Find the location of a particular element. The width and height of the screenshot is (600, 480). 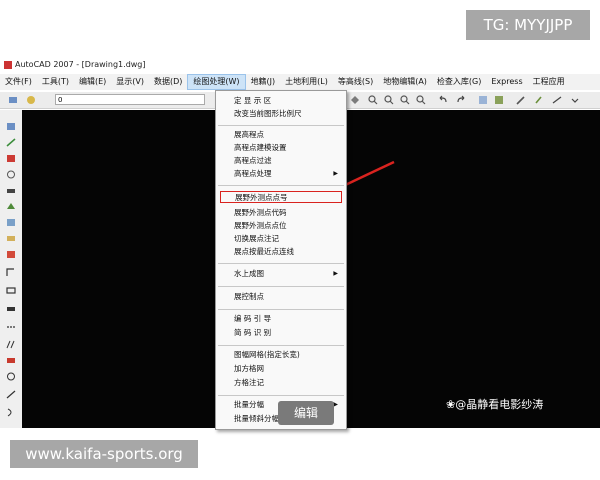

menu-item-label: 编 码 引 导 is located at coordinates (253, 318).